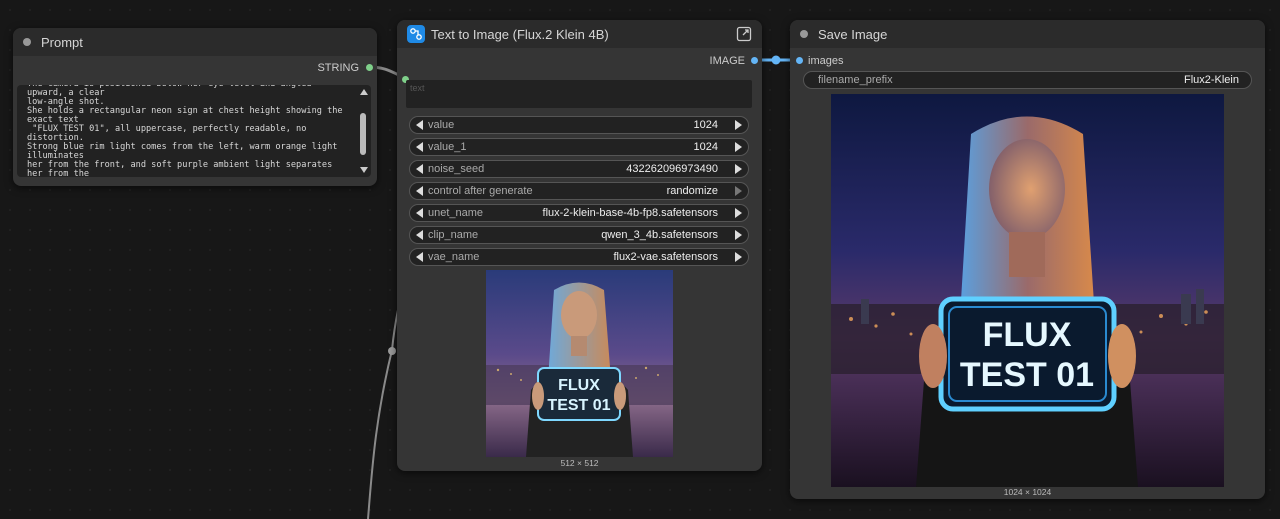 Image resolution: width=1280 pixels, height=519 pixels. What do you see at coordinates (520, 34) in the screenshot?
I see `t2i-node-title: Text to Image (Flux.2 Klein 4B)` at bounding box center [520, 34].